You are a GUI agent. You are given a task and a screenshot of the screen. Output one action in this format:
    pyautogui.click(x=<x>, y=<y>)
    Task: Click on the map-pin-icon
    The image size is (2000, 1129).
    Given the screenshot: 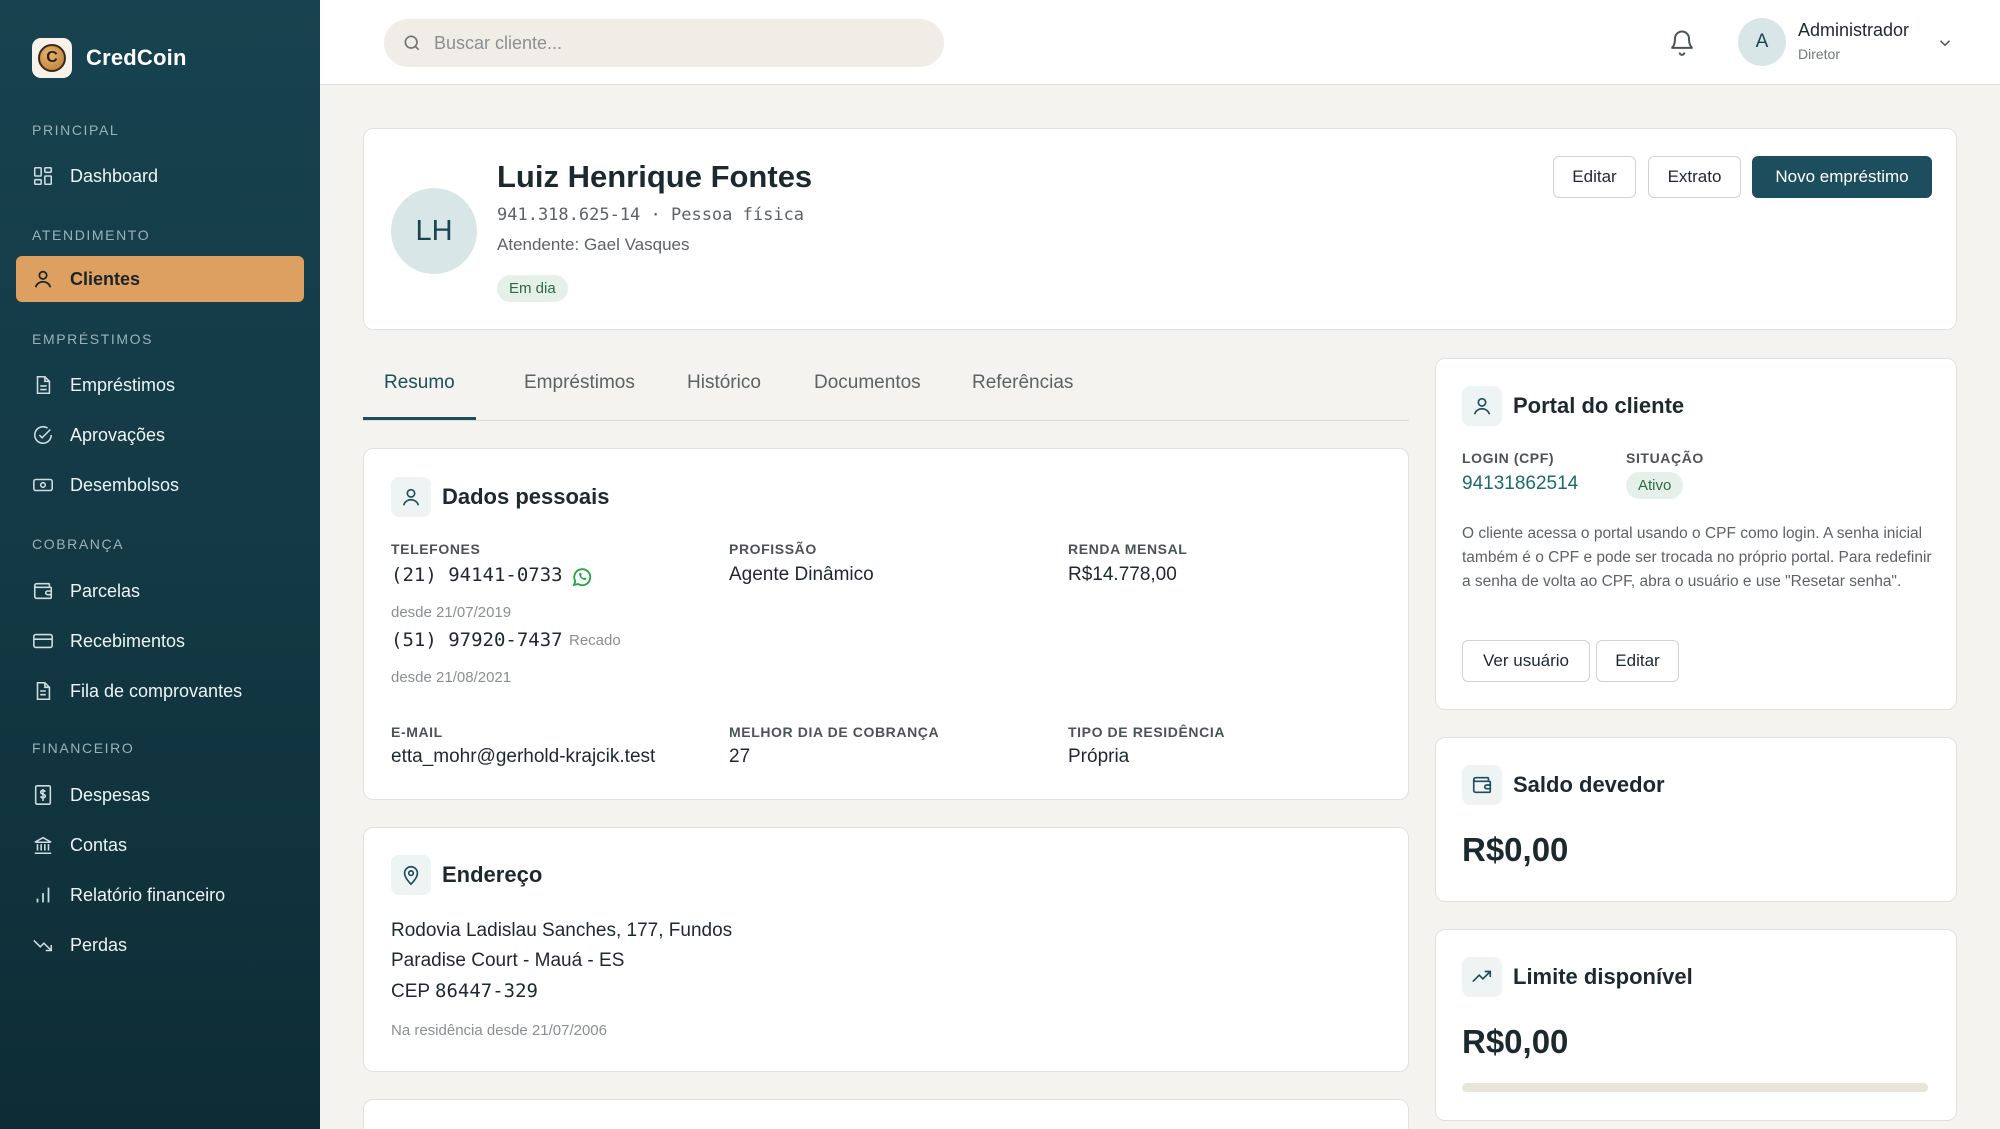 What is the action you would take?
    pyautogui.click(x=411, y=875)
    